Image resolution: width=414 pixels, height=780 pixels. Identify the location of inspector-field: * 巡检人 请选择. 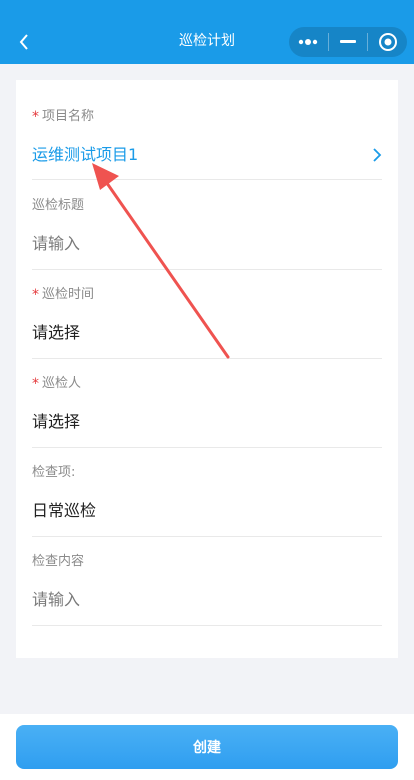
(207, 404).